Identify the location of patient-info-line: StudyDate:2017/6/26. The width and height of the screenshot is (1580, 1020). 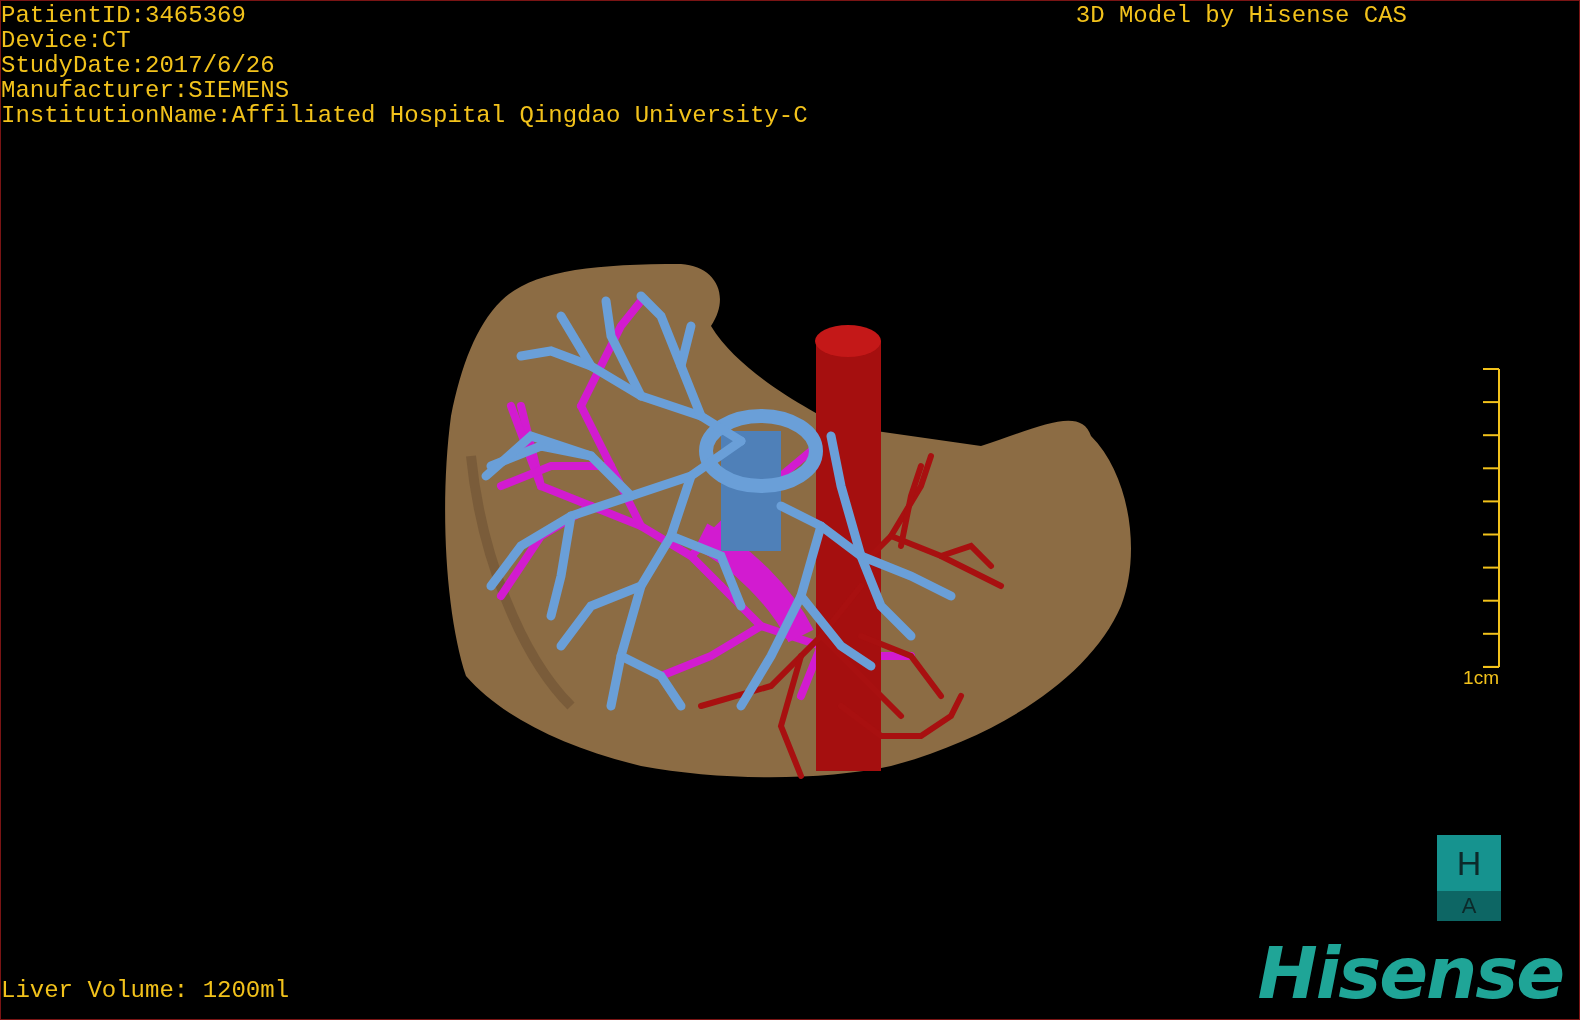
(138, 65).